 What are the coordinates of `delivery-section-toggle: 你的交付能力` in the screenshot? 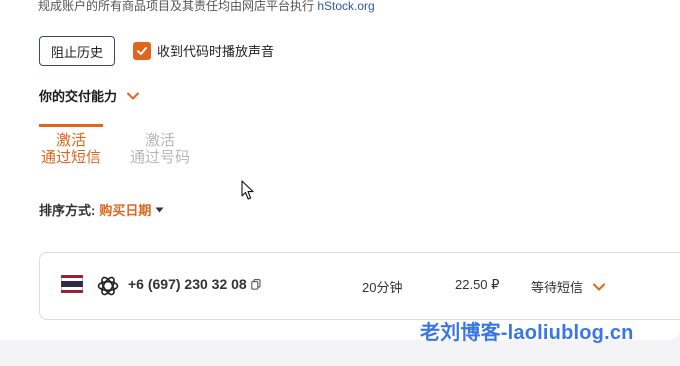 It's located at (89, 95).